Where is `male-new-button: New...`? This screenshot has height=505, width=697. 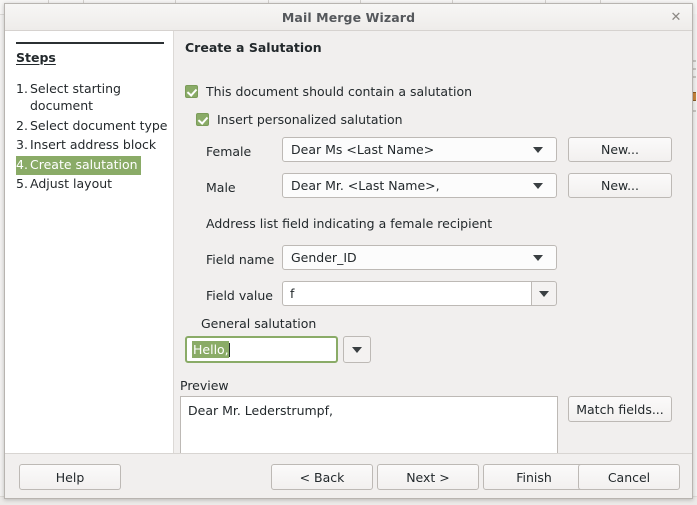 male-new-button: New... is located at coordinates (620, 185).